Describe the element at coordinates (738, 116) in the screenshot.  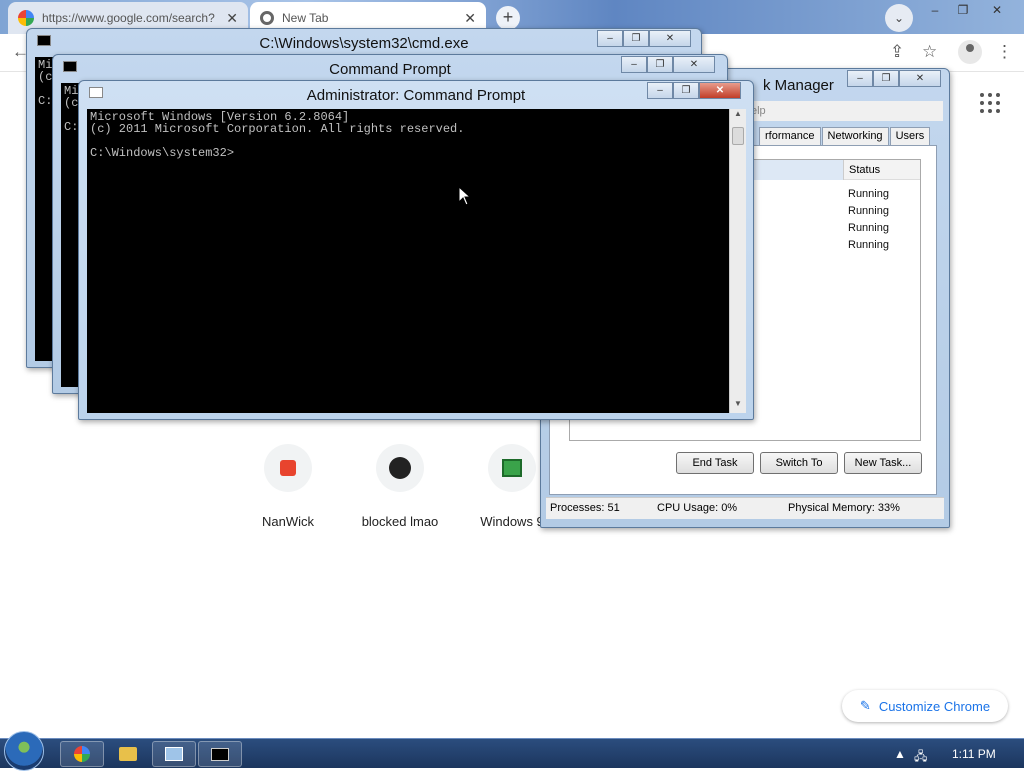
I see `scroll-up-icon: ▲` at that location.